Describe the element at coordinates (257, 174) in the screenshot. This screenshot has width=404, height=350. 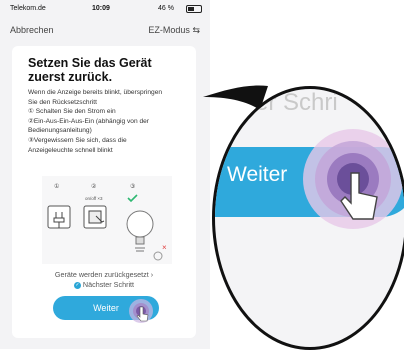
I see `zoom-weiter-label: Weiter` at that location.